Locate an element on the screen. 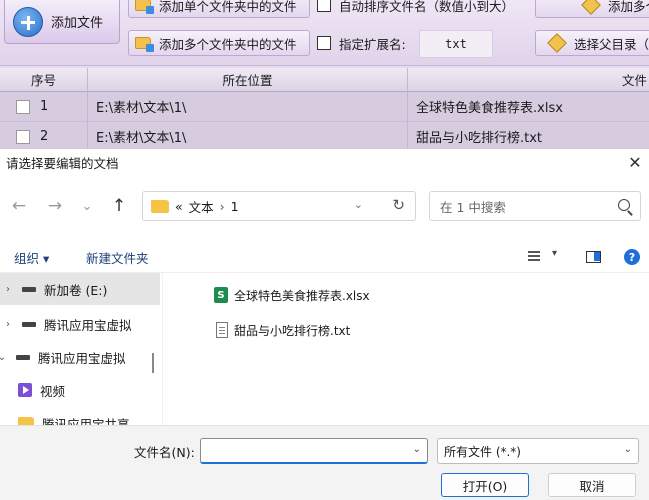 Image resolution: width=649 pixels, height=500 pixels. file-name: 全球特色美食推荐表.xlsx is located at coordinates (302, 295).